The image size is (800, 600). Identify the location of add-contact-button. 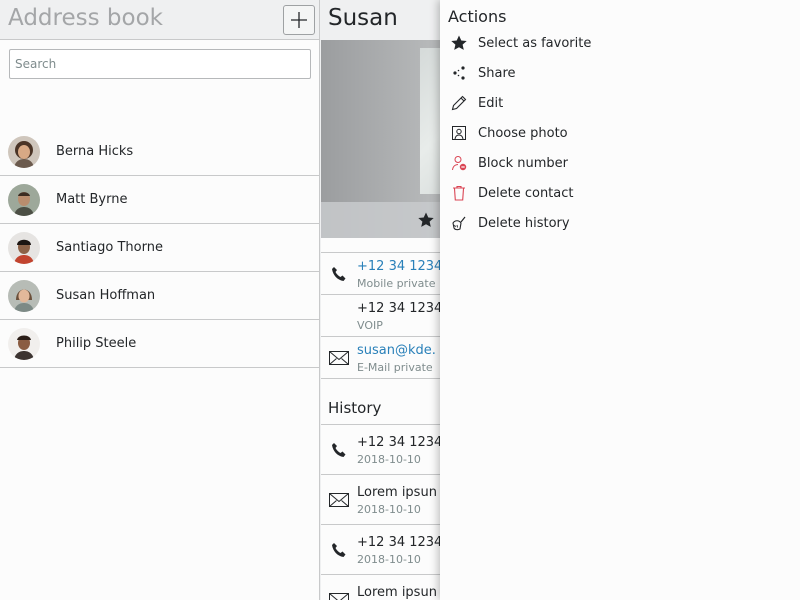
(299, 20).